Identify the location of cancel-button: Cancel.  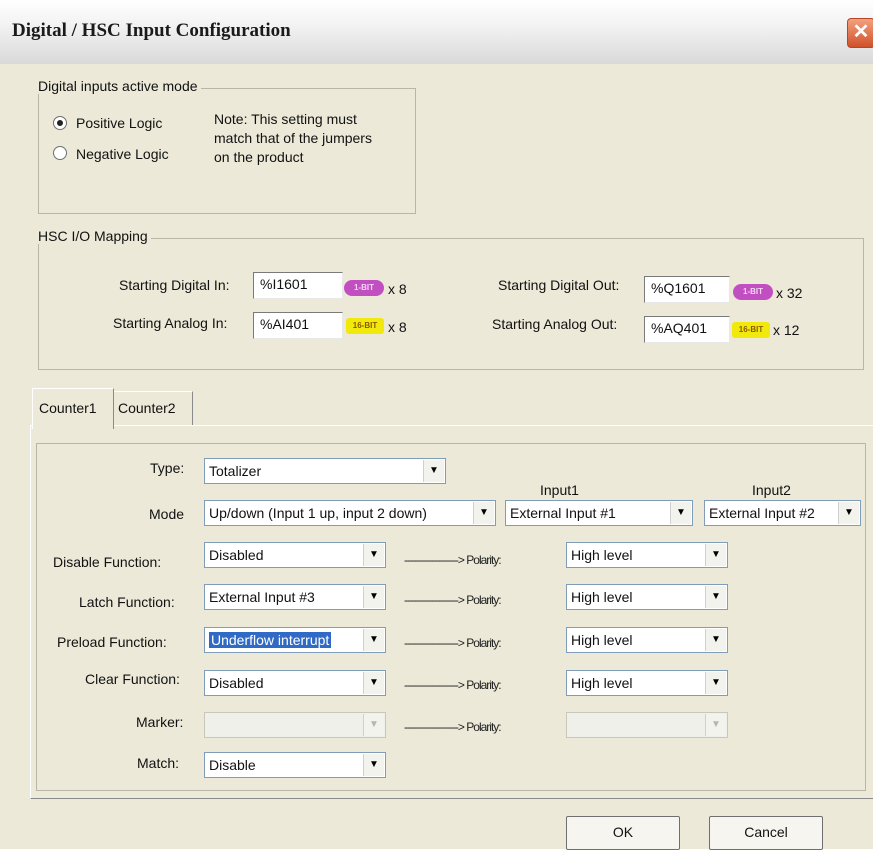
(766, 833).